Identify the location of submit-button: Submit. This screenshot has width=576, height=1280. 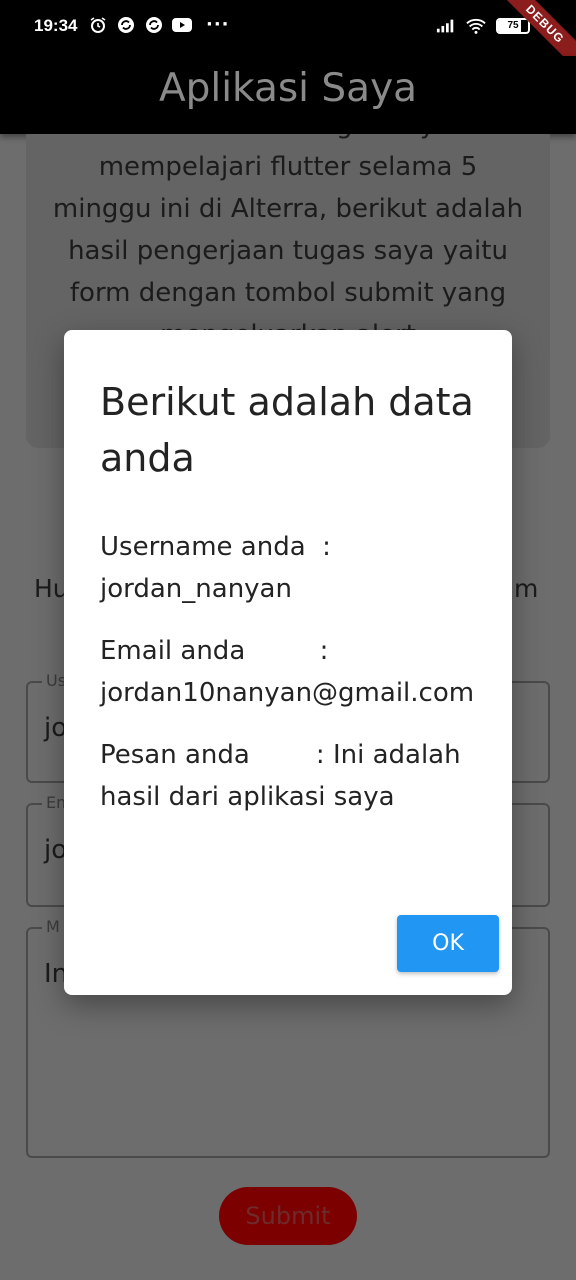
(288, 1216).